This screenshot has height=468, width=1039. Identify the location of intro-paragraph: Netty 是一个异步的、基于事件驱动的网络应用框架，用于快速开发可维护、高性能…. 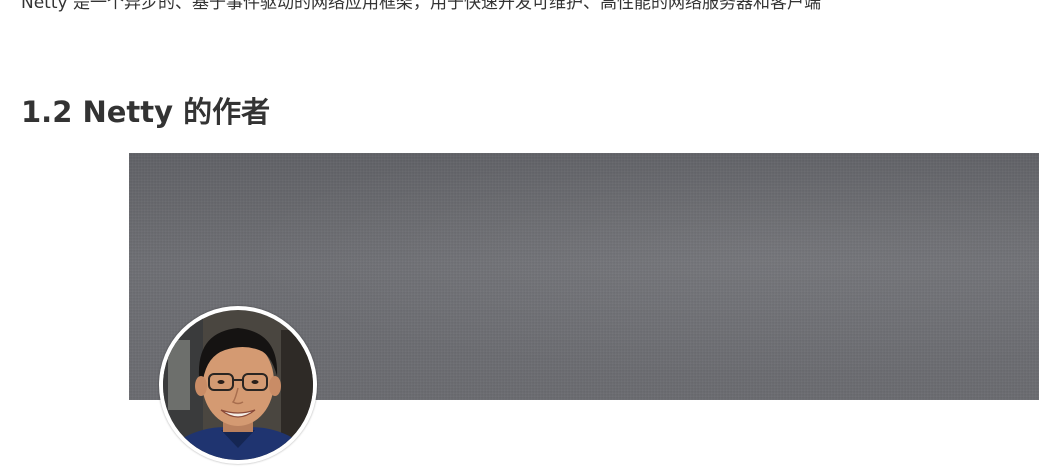
(421, 6).